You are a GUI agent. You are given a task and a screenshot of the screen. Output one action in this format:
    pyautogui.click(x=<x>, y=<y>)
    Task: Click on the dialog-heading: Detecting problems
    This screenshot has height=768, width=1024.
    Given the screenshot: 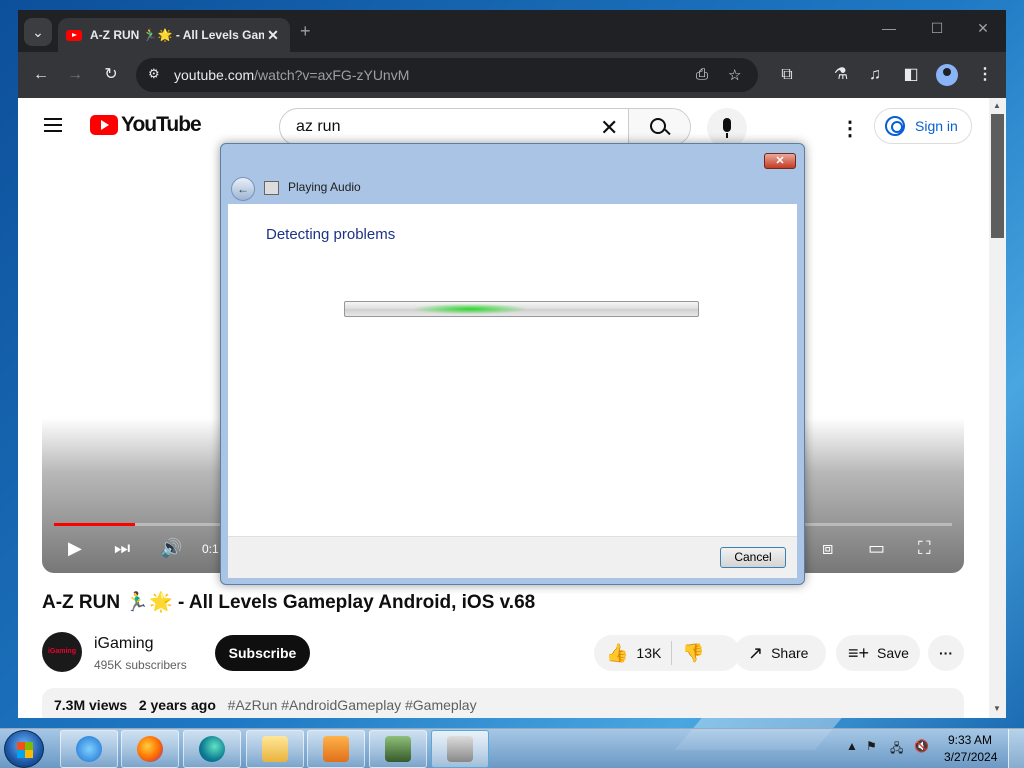 What is the action you would take?
    pyautogui.click(x=331, y=234)
    